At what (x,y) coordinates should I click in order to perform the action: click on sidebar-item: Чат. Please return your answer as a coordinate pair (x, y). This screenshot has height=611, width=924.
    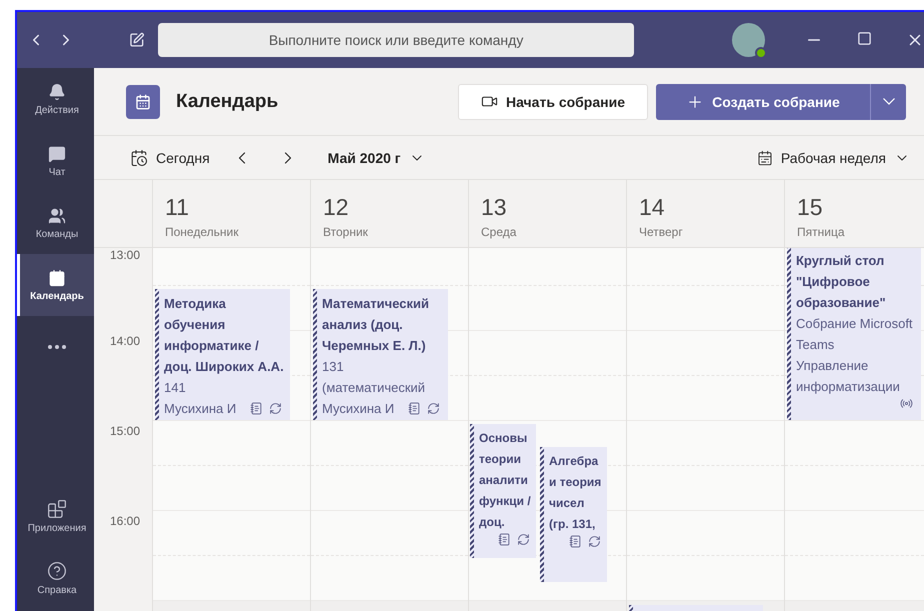
    Looking at the image, I should click on (55, 161).